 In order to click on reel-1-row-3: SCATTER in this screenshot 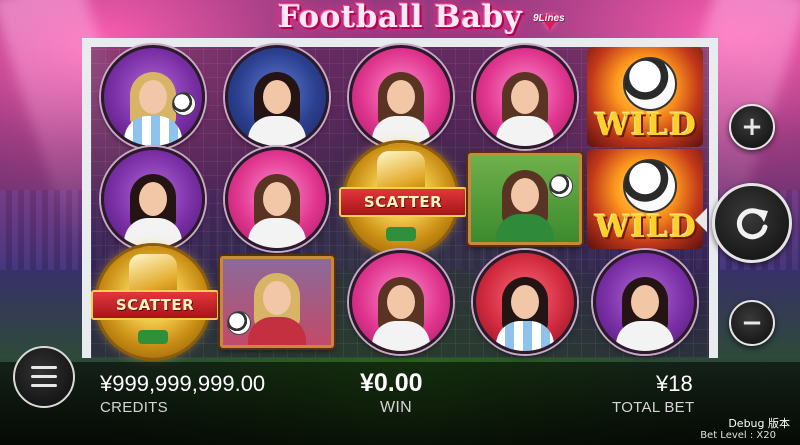, I will do `click(155, 301)`.